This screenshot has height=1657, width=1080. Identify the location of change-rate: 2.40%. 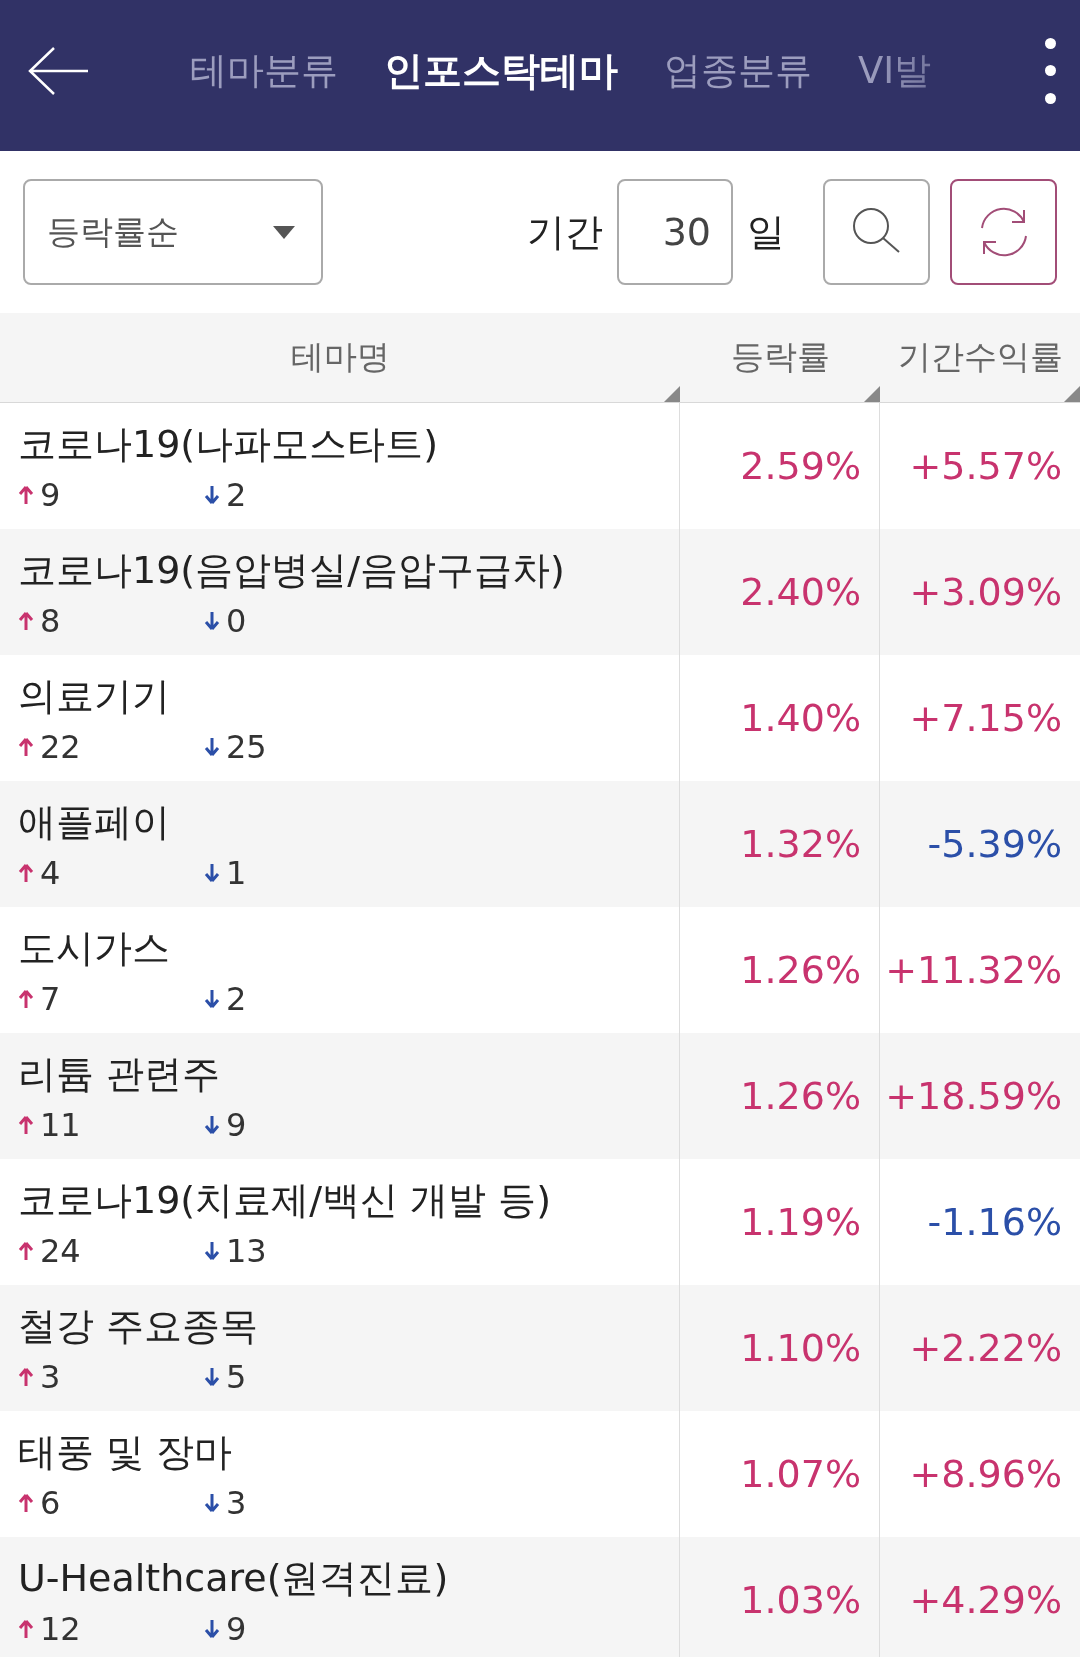
(801, 592).